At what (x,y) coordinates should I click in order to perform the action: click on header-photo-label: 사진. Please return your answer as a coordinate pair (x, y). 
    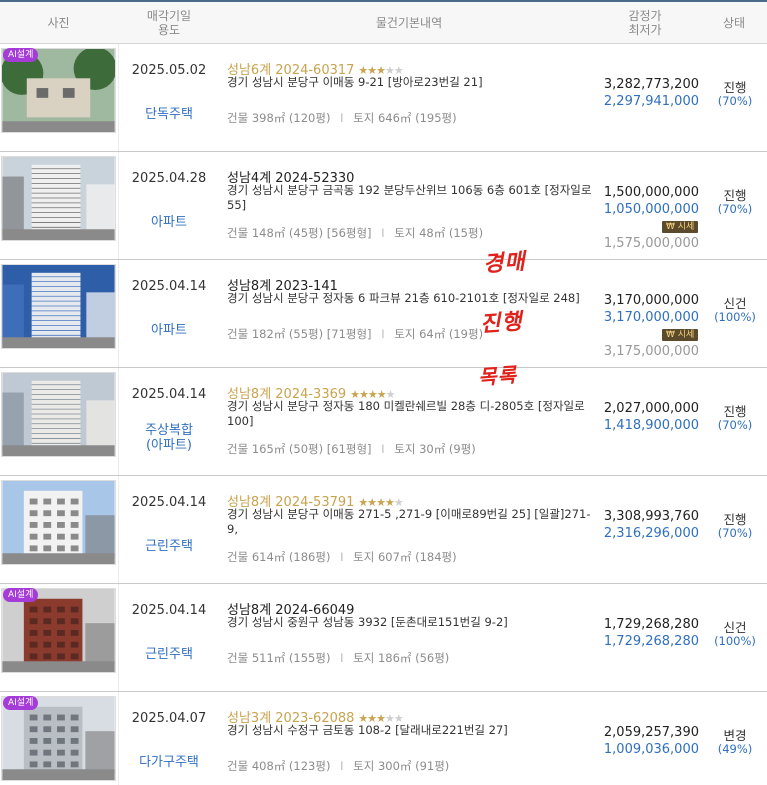
    Looking at the image, I should click on (58, 23).